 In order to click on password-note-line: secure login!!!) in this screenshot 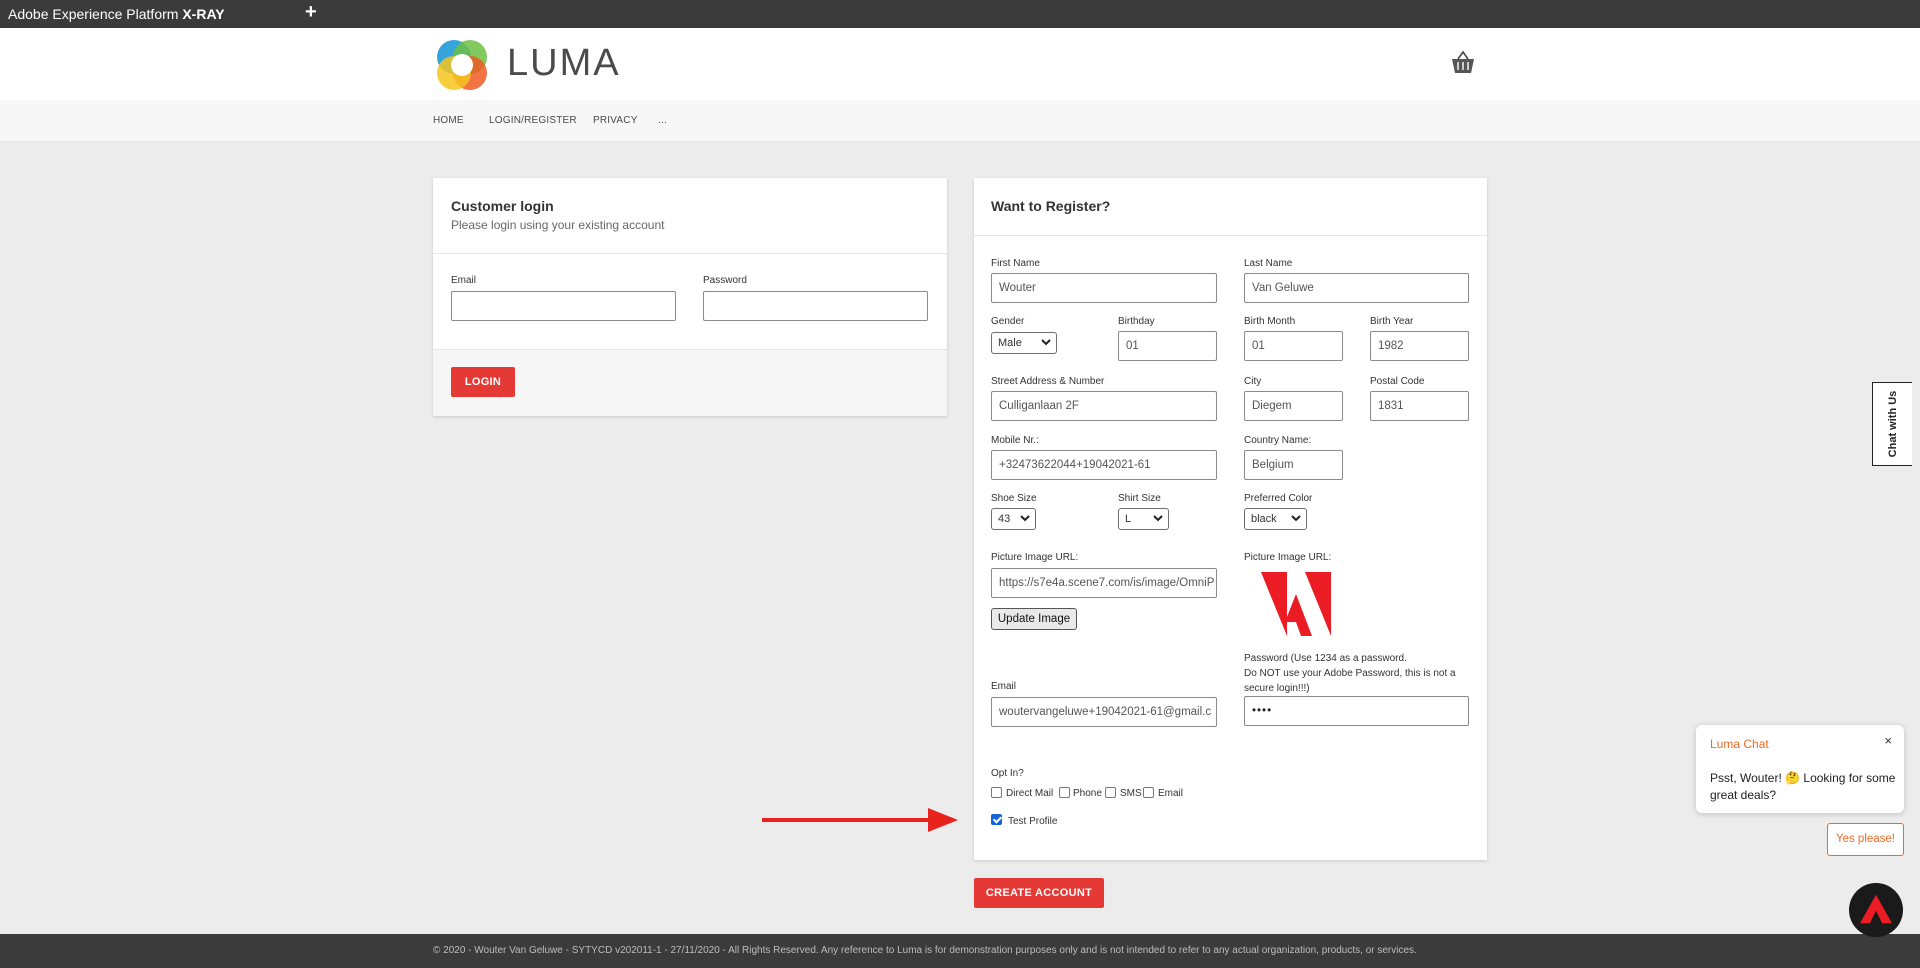, I will do `click(1277, 688)`.